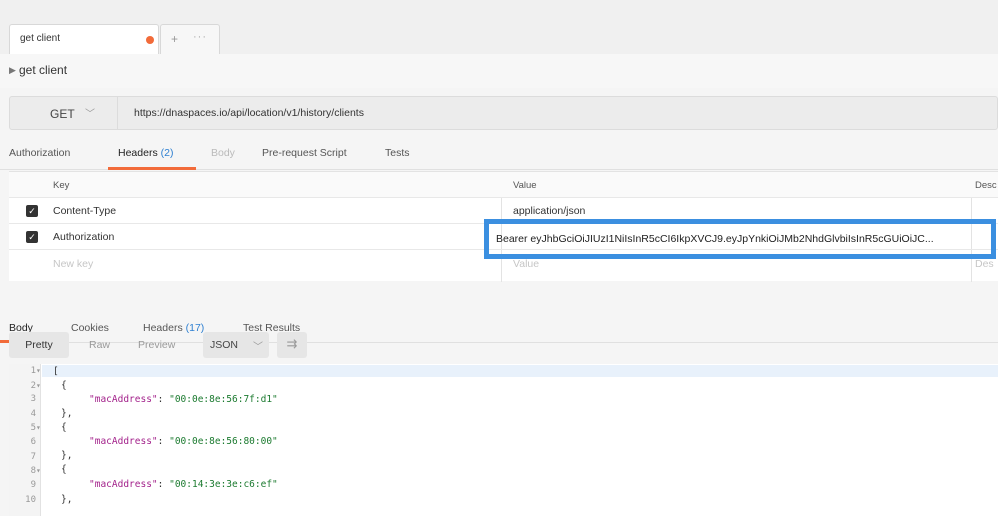 Image resolution: width=998 pixels, height=516 pixels. What do you see at coordinates (83, 237) in the screenshot?
I see `header-key: Authorization` at bounding box center [83, 237].